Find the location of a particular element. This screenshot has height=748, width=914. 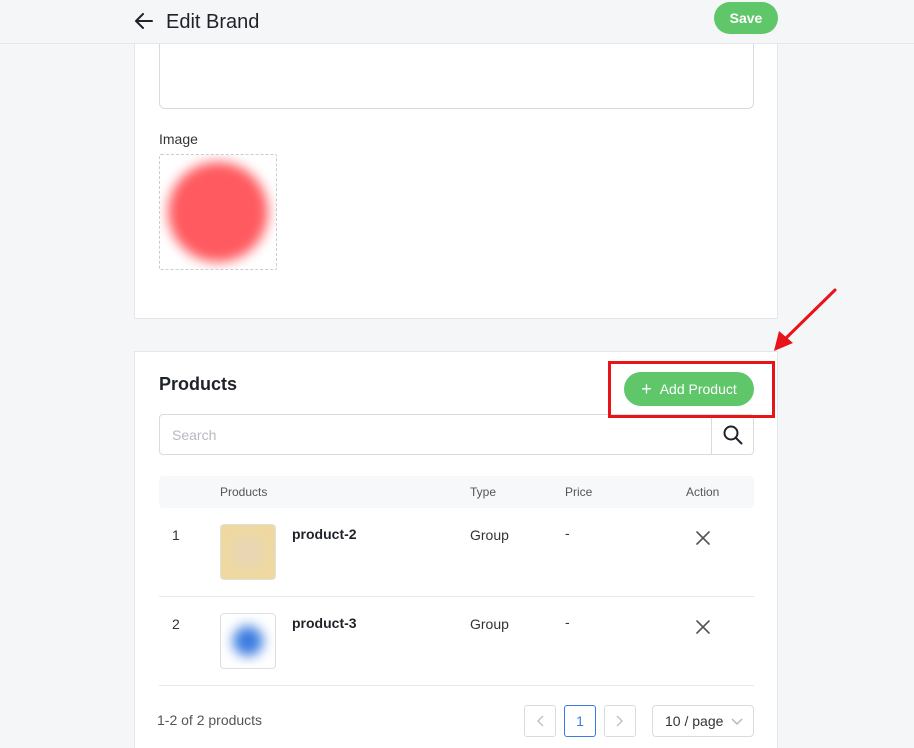

column-header-type: Type is located at coordinates (483, 492).